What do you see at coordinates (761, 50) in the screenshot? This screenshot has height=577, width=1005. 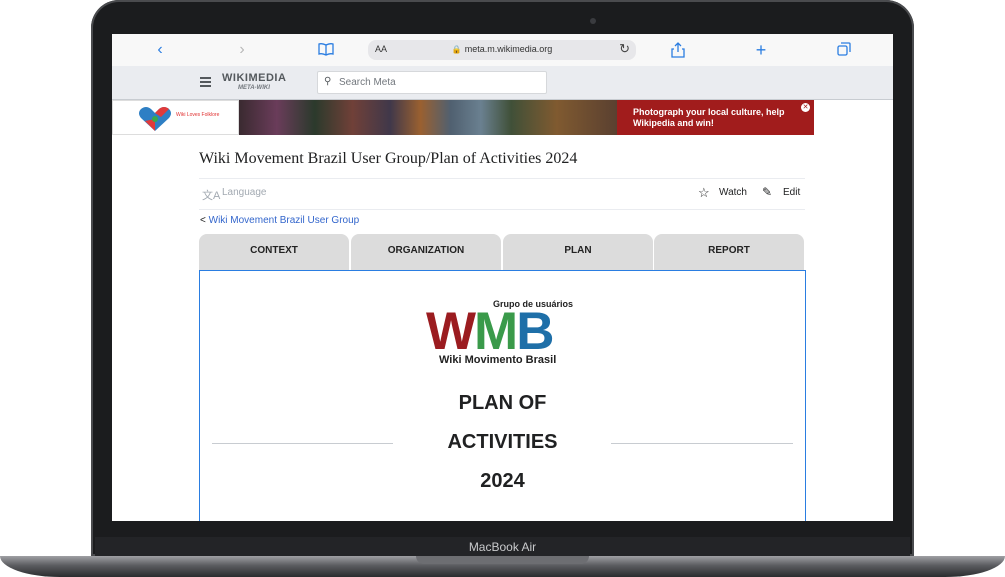 I see `new-tab-icon: +` at bounding box center [761, 50].